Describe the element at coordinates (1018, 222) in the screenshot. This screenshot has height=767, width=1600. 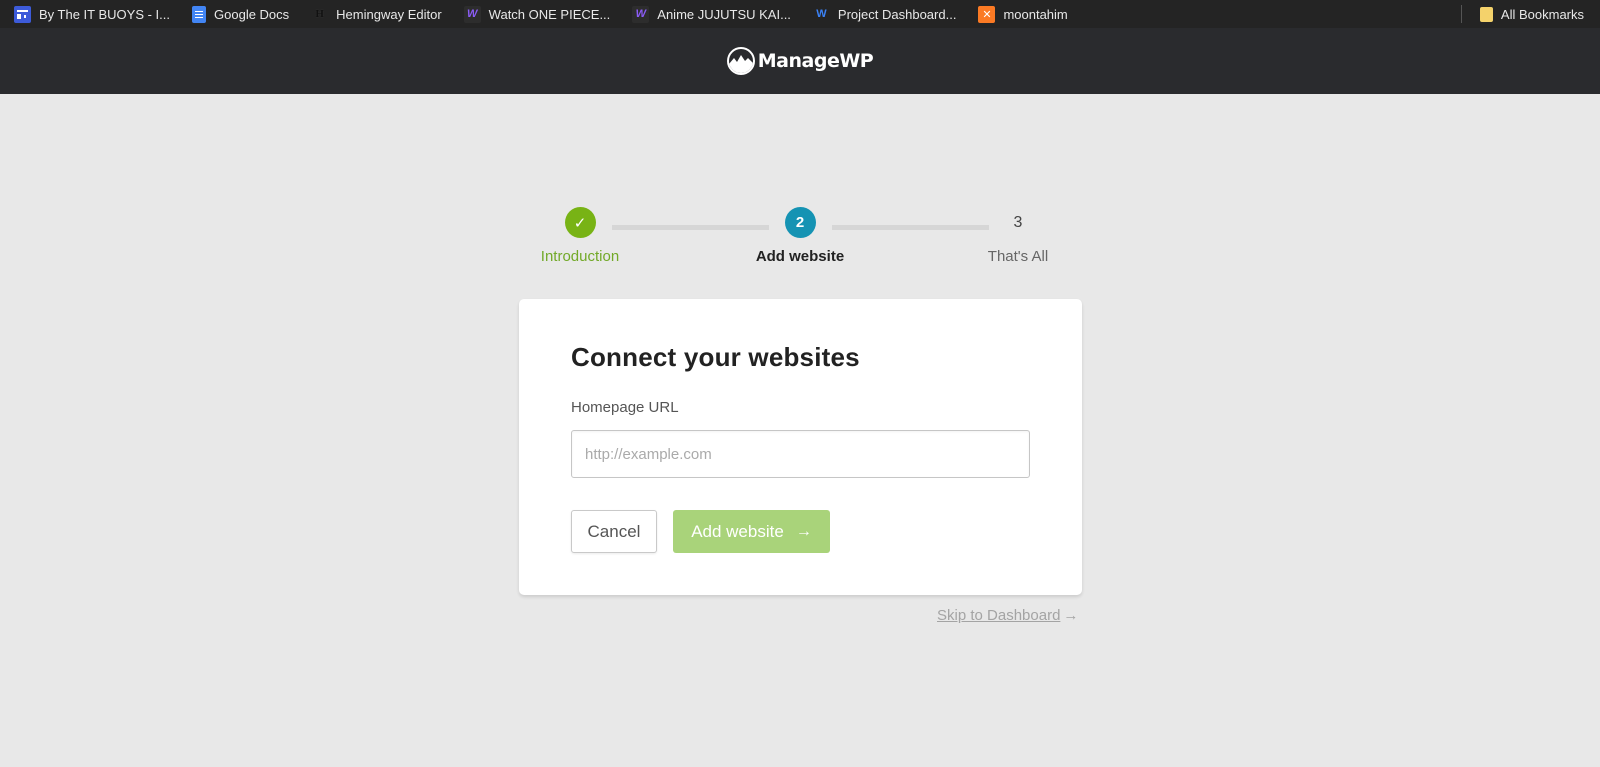
I see `step-number: 3` at that location.